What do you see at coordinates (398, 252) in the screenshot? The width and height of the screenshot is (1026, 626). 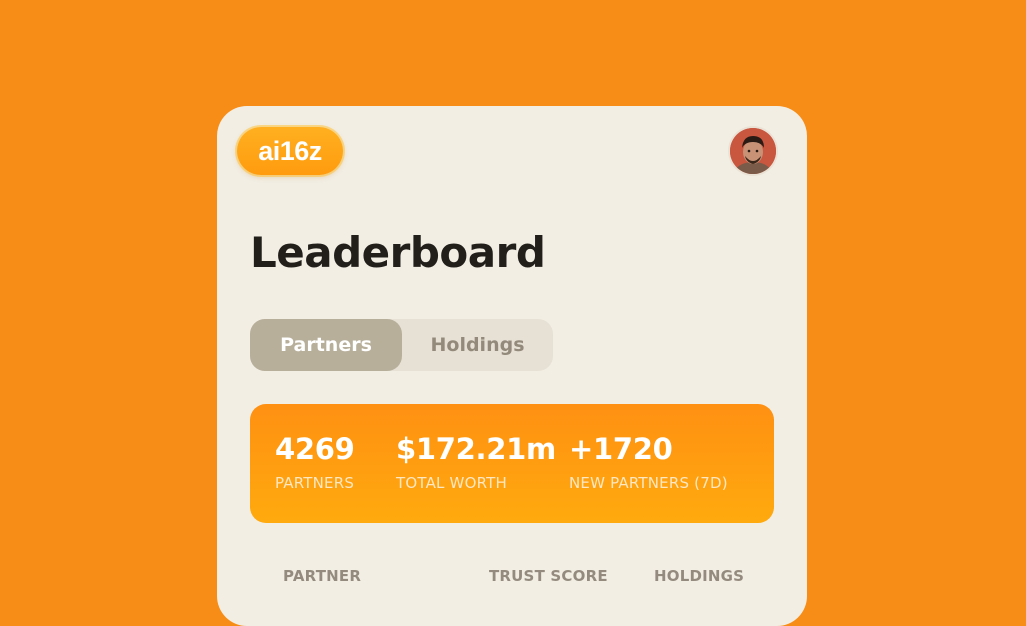 I see `page-title: Leaderboard` at bounding box center [398, 252].